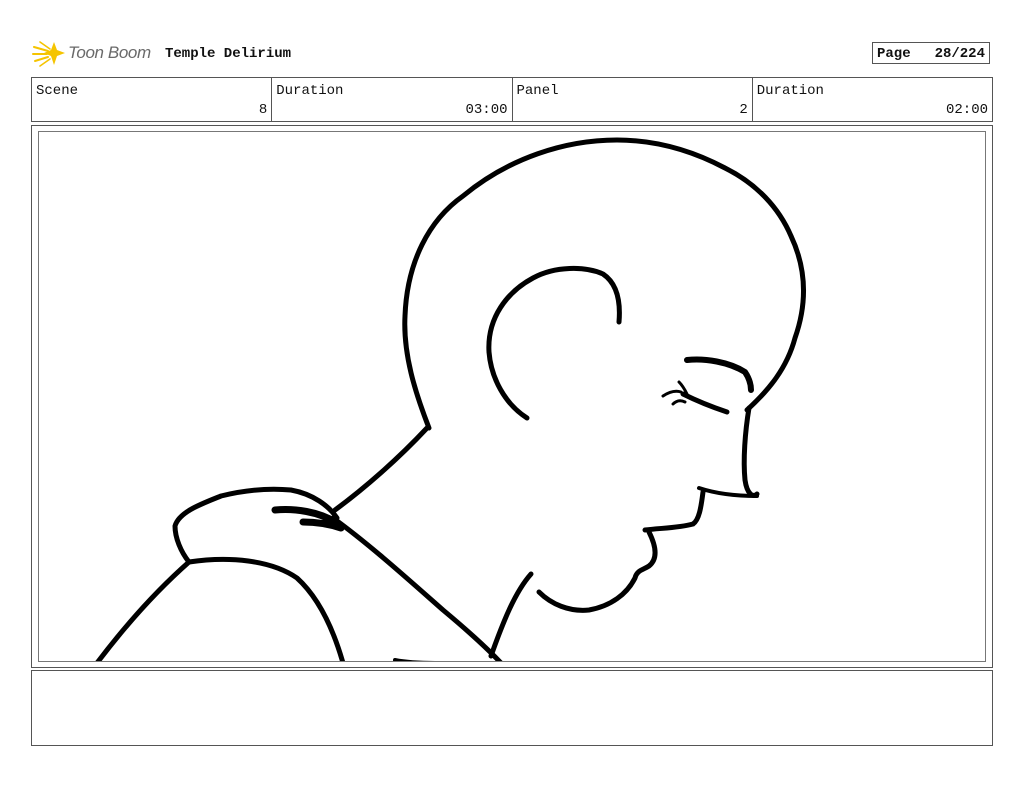  I want to click on toon-boom-logo-icon, so click(48, 54).